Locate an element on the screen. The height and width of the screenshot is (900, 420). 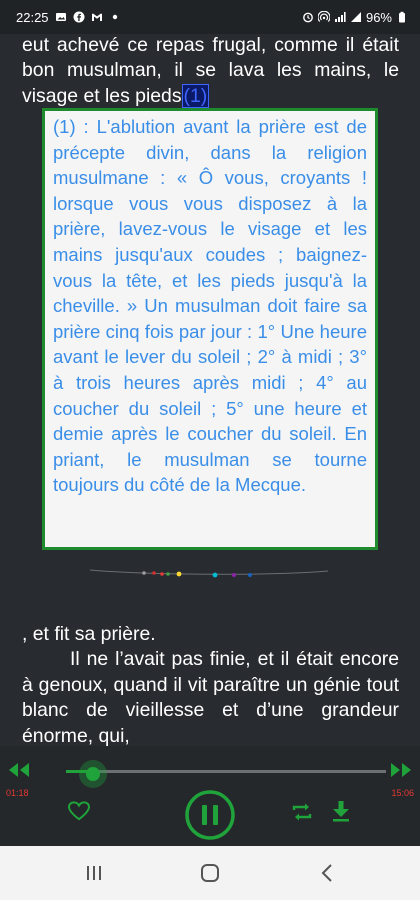
system-nav-bar is located at coordinates (210, 873).